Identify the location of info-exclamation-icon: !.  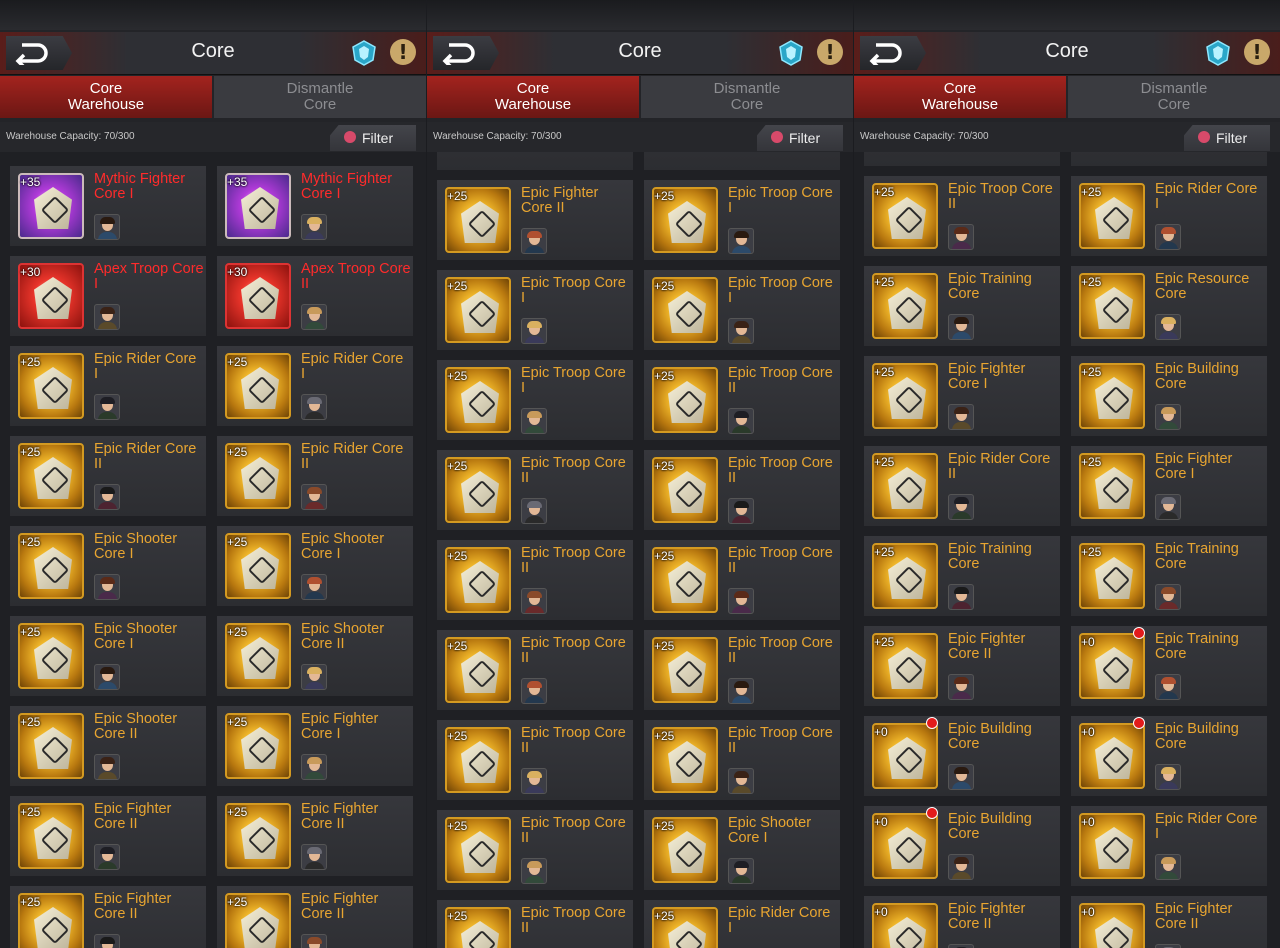
(1257, 52).